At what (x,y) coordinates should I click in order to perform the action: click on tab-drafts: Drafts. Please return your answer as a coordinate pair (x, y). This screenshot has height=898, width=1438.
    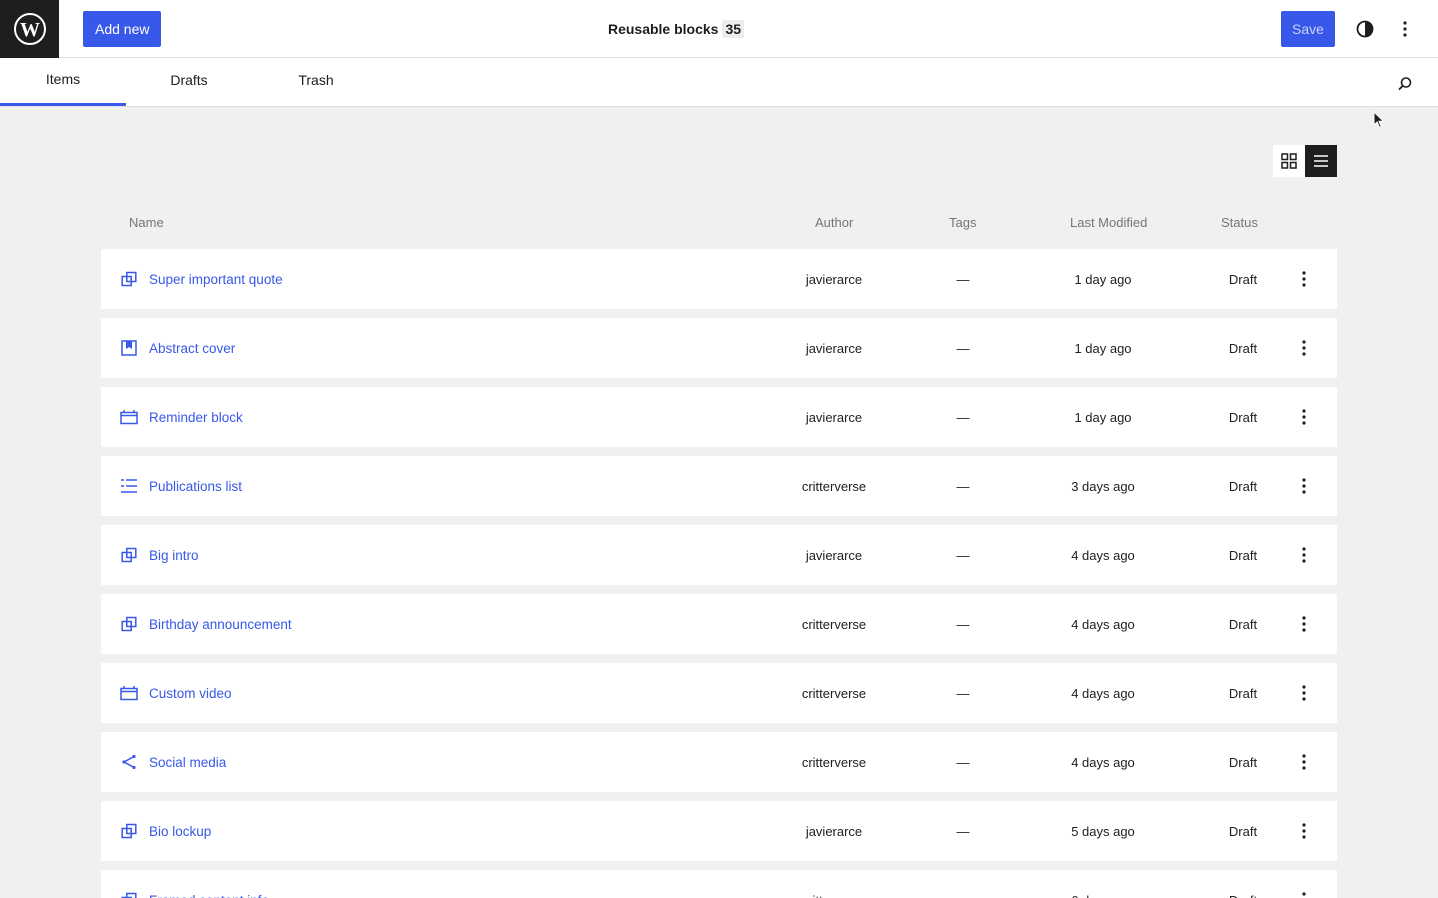
    Looking at the image, I should click on (189, 82).